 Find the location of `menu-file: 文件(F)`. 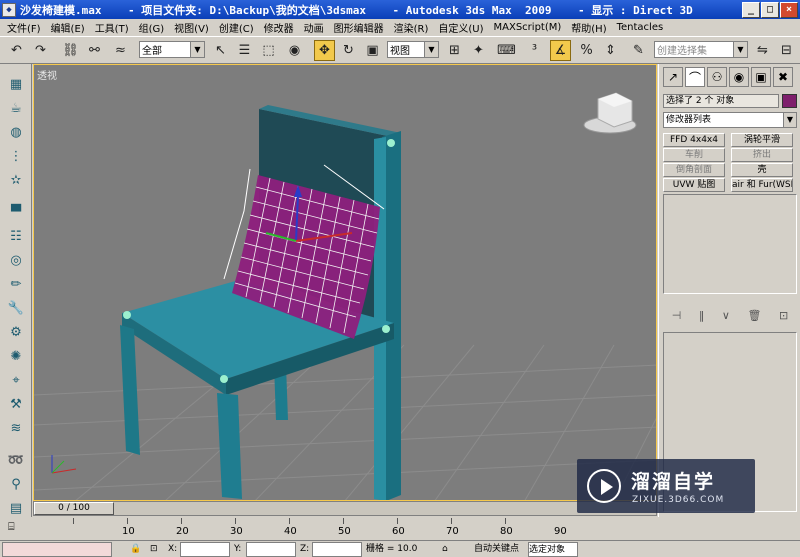

menu-file: 文件(F) is located at coordinates (24, 27).